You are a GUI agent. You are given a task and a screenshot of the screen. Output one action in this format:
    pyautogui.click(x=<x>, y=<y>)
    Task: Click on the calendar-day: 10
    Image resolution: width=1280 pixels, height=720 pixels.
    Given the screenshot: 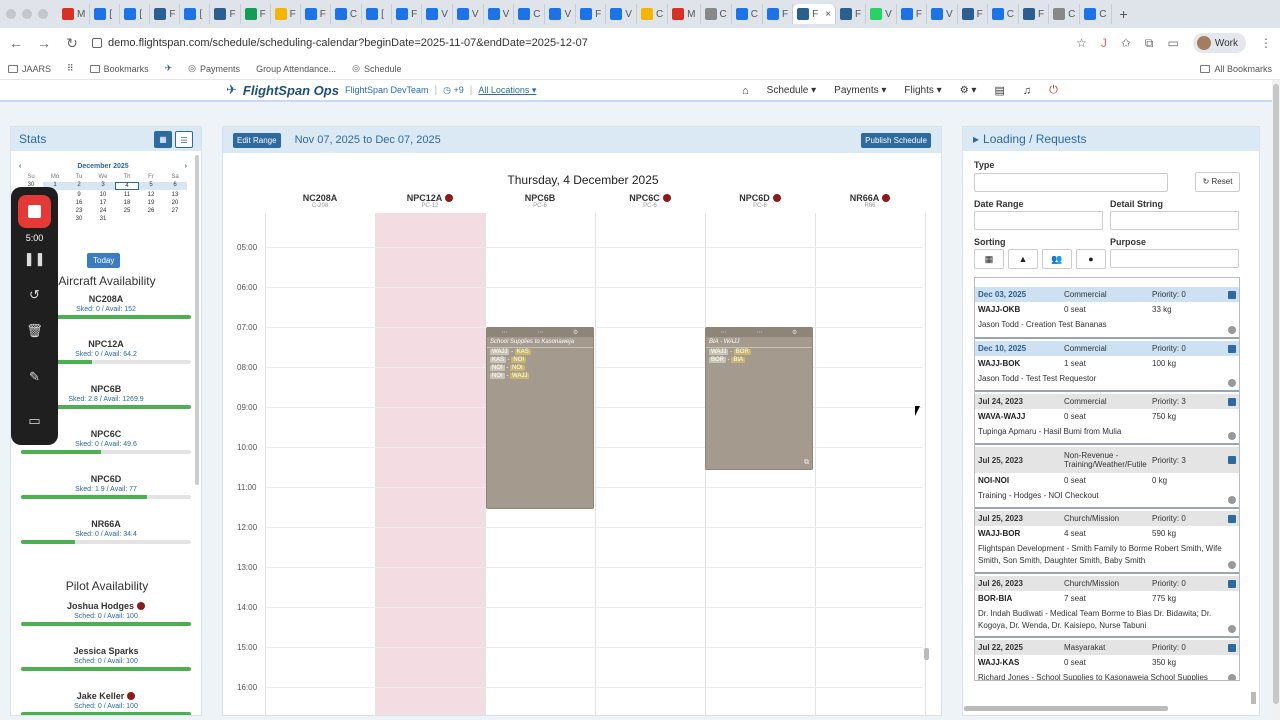 What is the action you would take?
    pyautogui.click(x=103, y=195)
    